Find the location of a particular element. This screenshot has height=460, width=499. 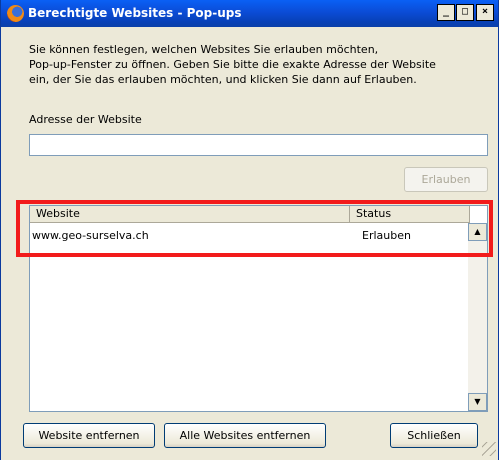

address-input is located at coordinates (258, 145).